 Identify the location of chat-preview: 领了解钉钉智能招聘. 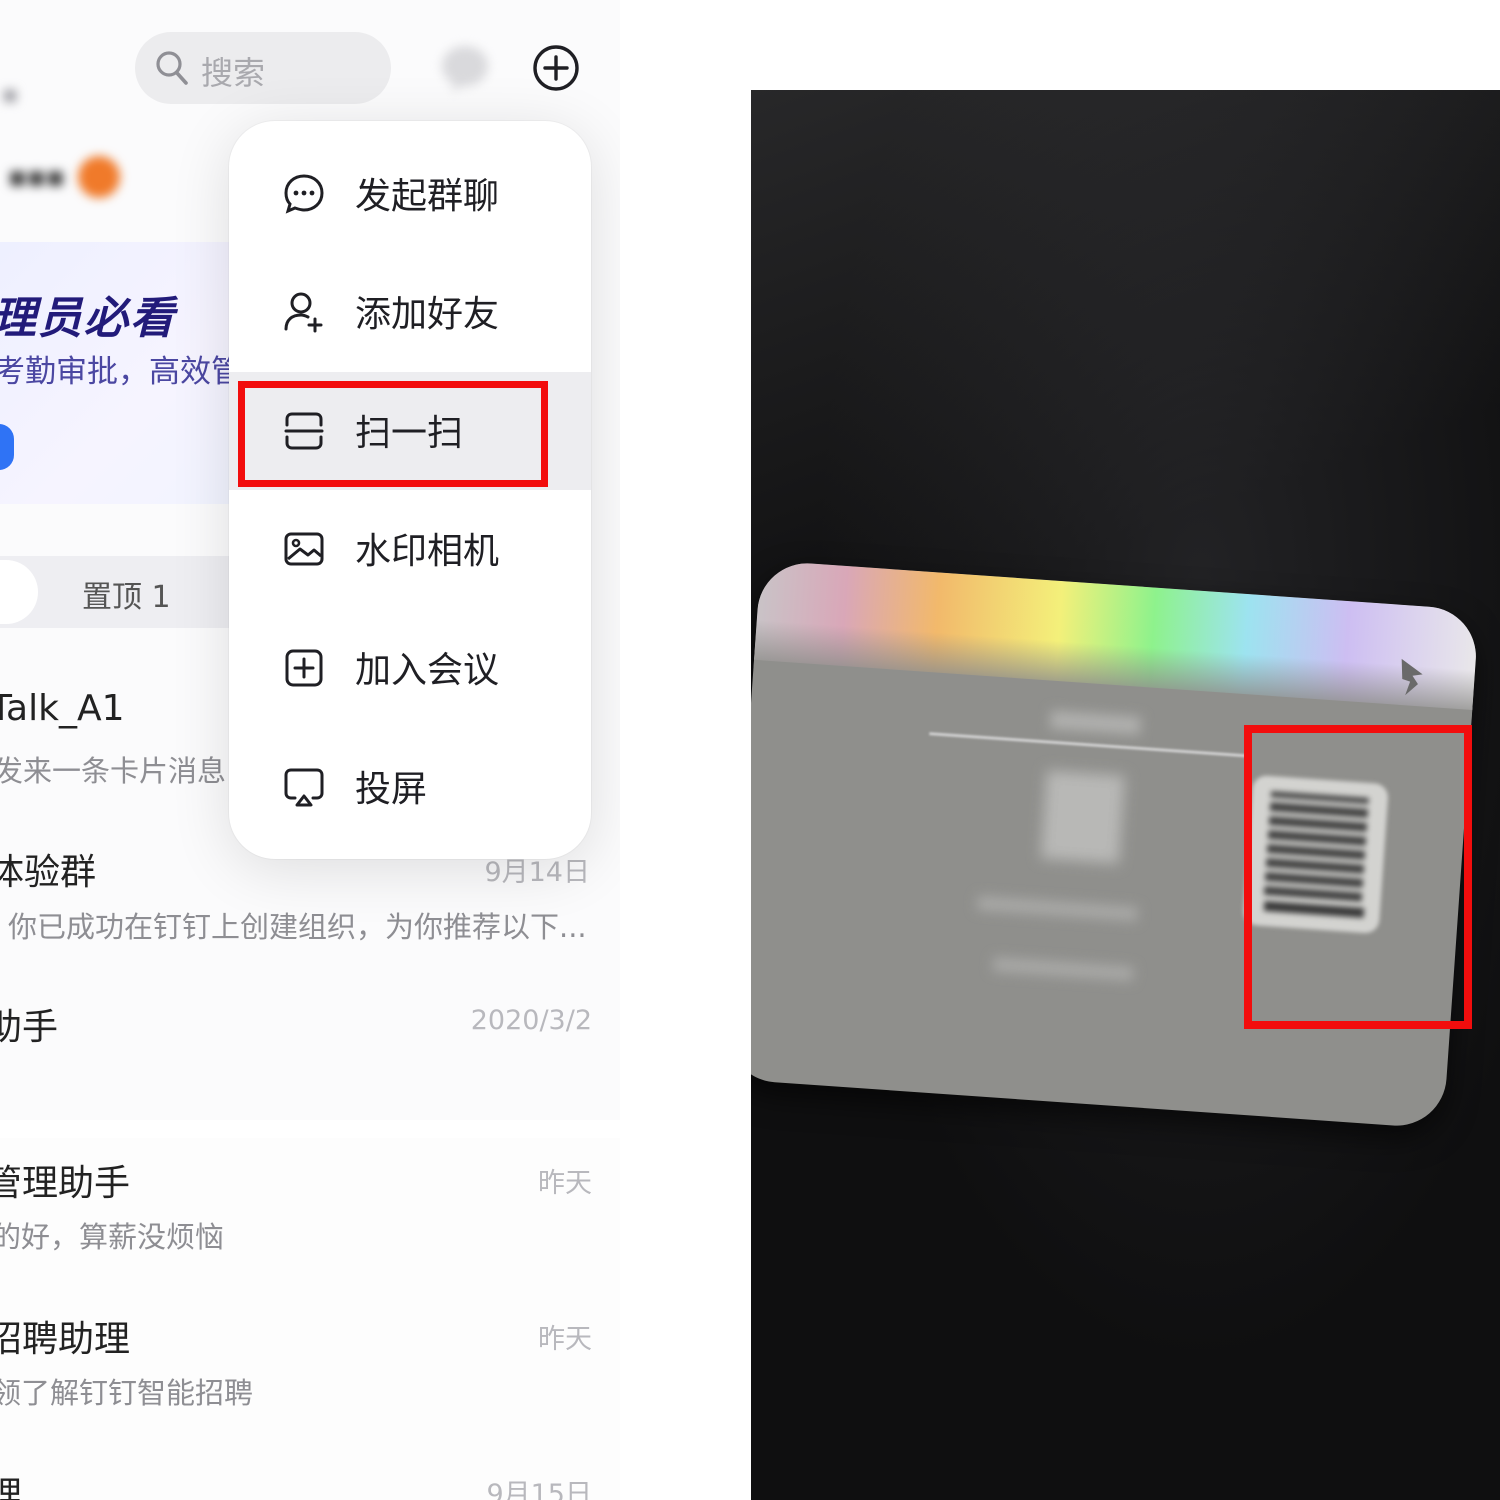
(127, 1393).